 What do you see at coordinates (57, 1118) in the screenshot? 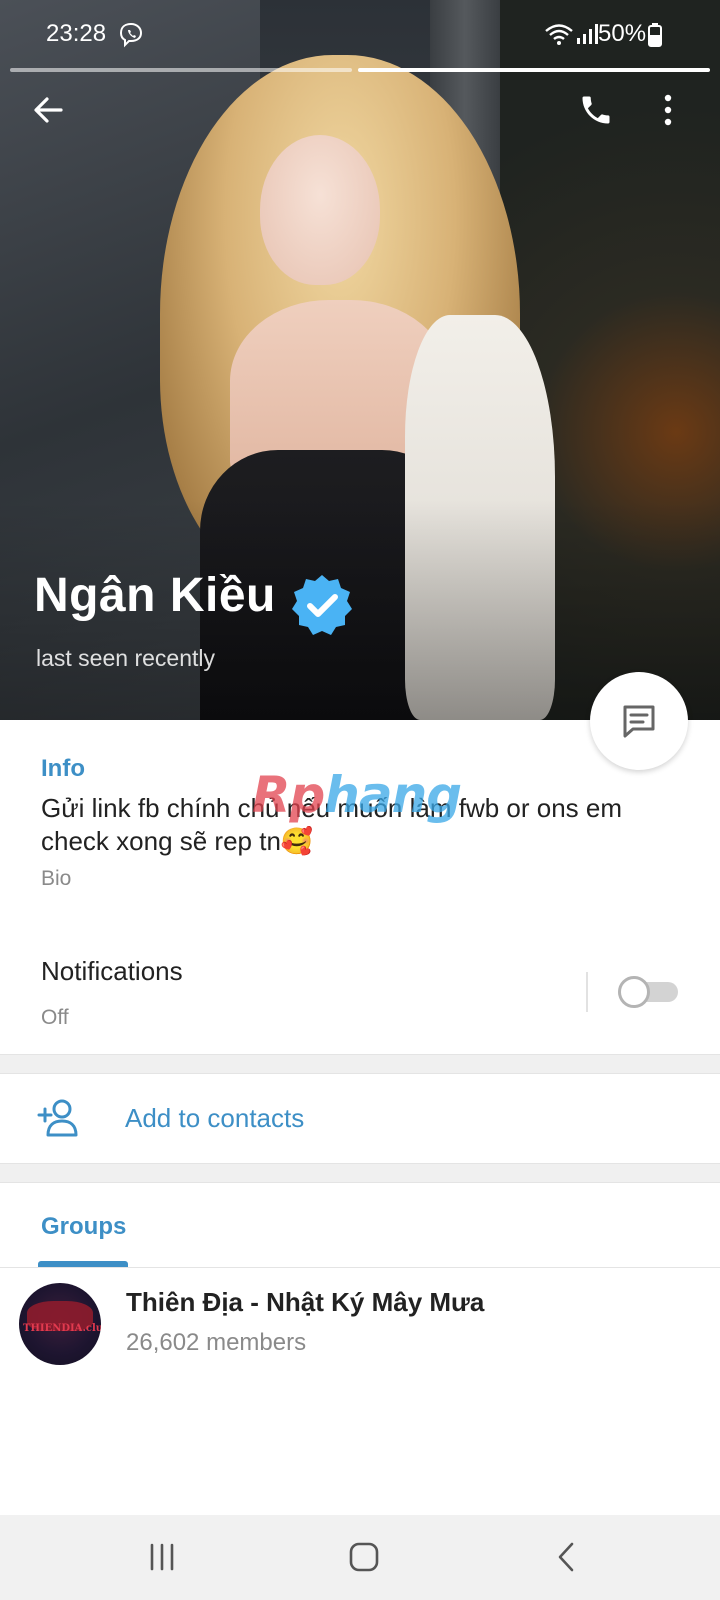
I see `add-person-icon` at bounding box center [57, 1118].